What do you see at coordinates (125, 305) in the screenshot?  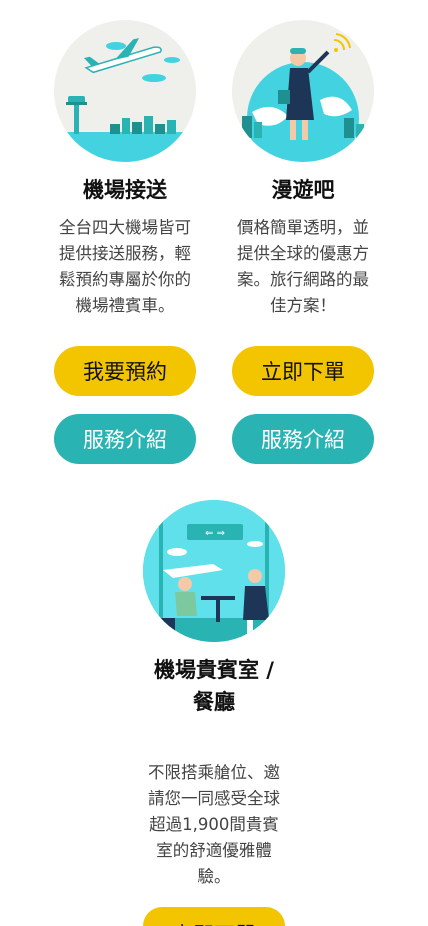 I see `desc-line: 機場禮賓車。` at bounding box center [125, 305].